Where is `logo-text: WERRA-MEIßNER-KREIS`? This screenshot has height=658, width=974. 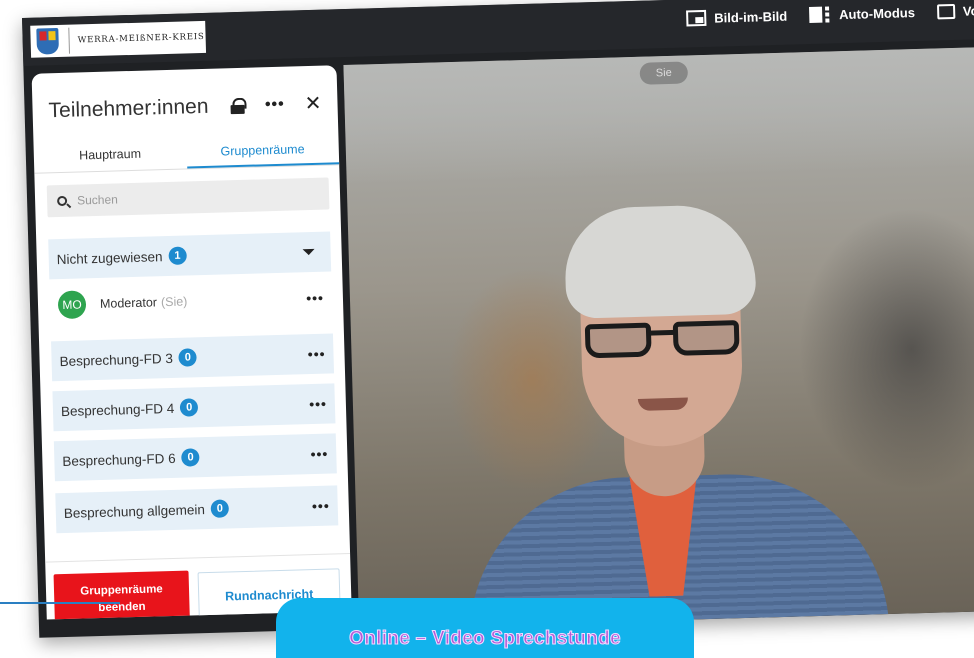 logo-text: WERRA-MEIßNER-KREIS is located at coordinates (141, 38).